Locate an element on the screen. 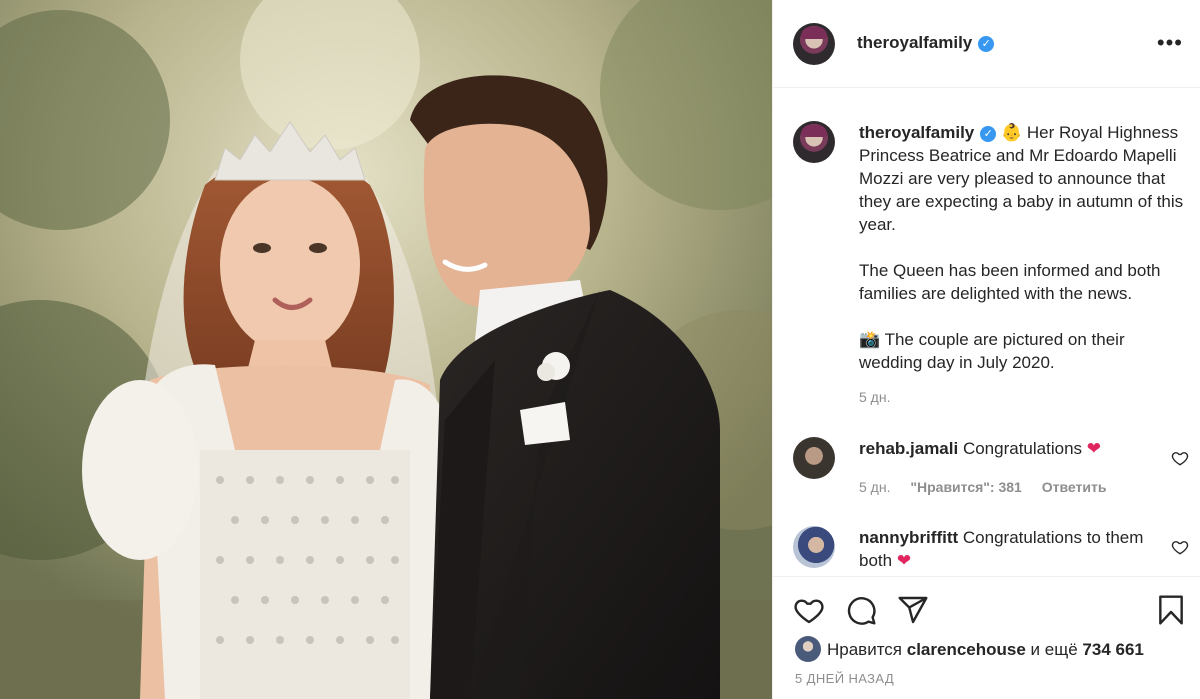  comment-meta: 5 дн. "Нравится": 381 Ответить is located at coordinates (990, 487).